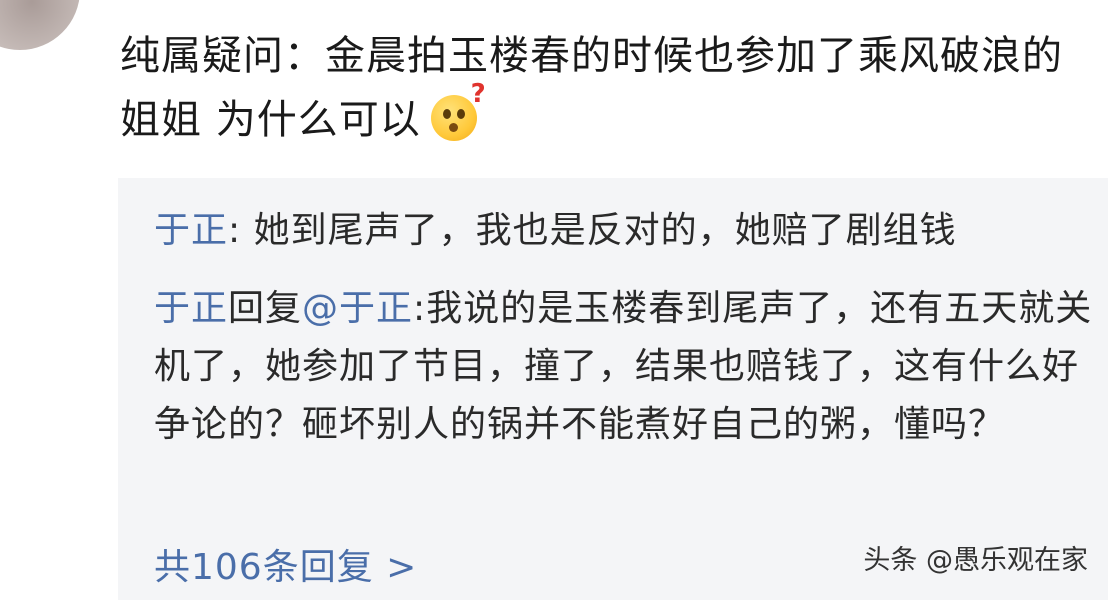  What do you see at coordinates (285, 568) in the screenshot?
I see `more-replies-link: 共106条回复 >` at bounding box center [285, 568].